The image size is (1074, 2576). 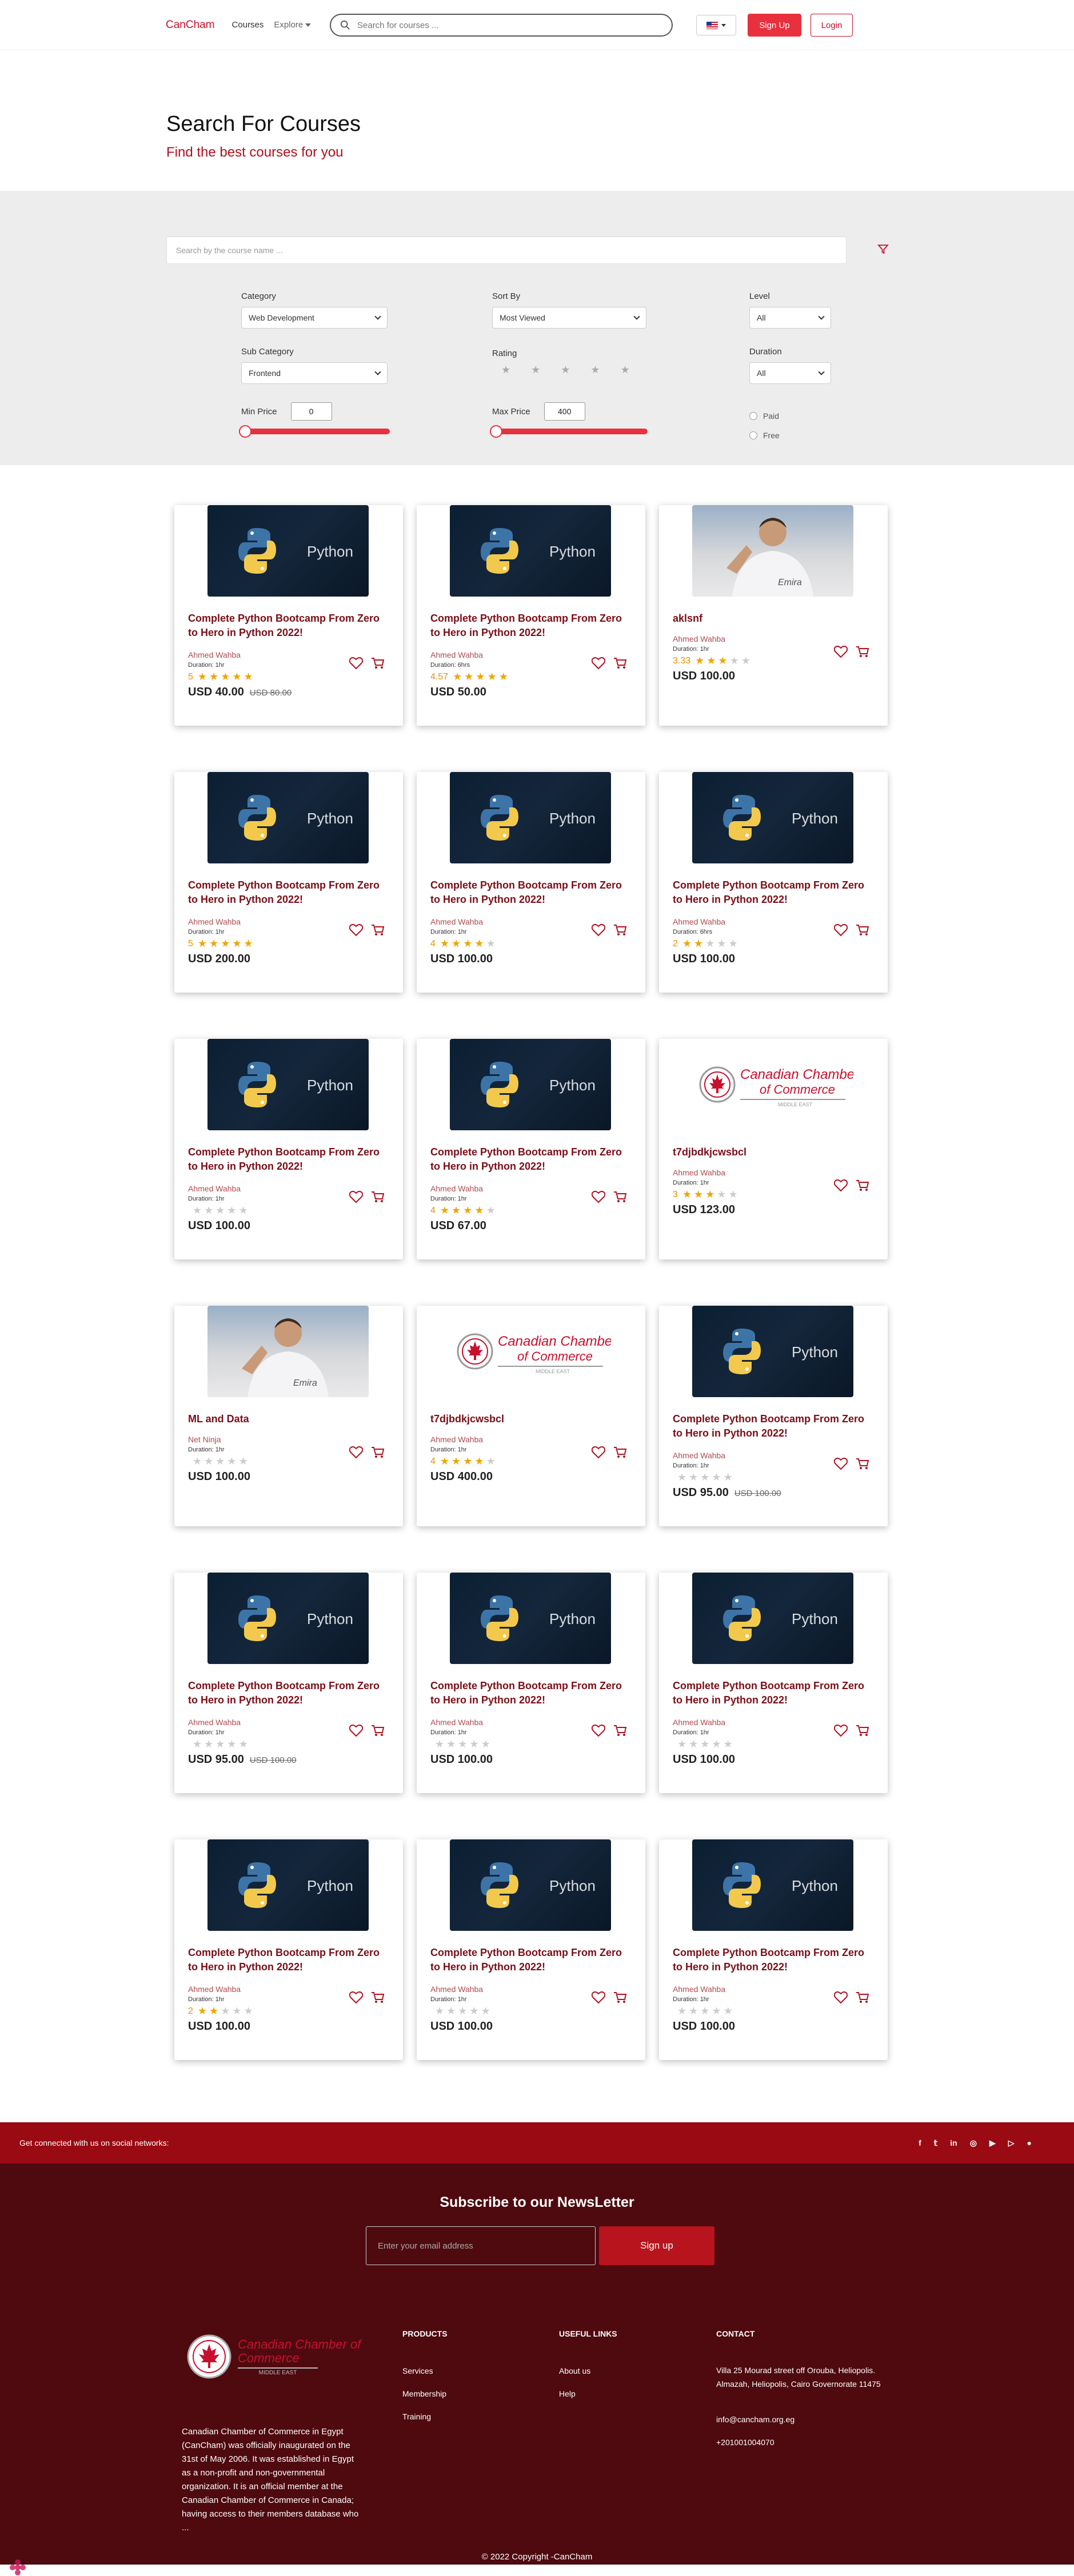 What do you see at coordinates (775, 25) in the screenshot?
I see `signup-button: Sign Up` at bounding box center [775, 25].